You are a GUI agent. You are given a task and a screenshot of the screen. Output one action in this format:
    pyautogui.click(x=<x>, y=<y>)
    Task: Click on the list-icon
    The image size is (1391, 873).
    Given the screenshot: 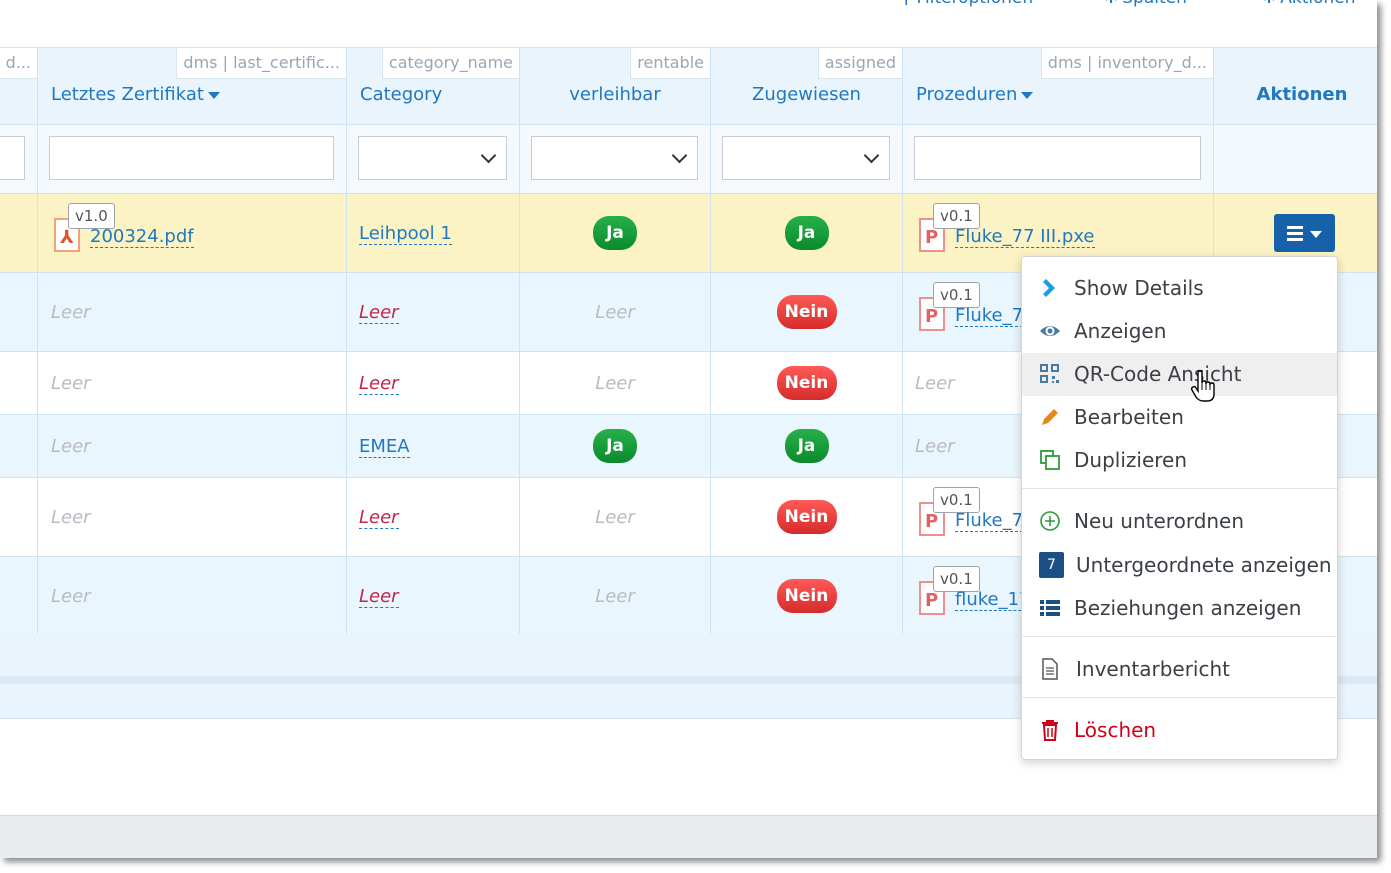 What is the action you would take?
    pyautogui.click(x=1050, y=608)
    